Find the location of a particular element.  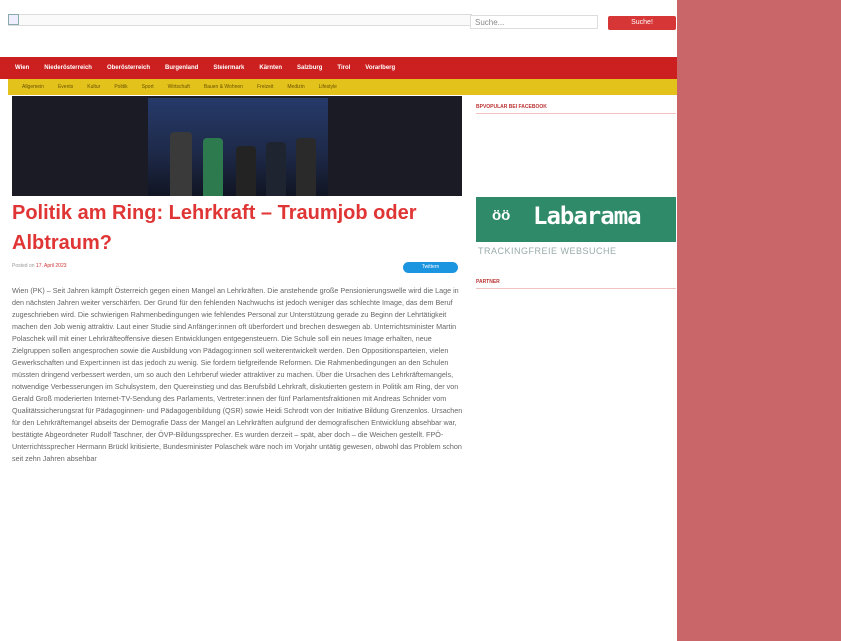

category-item-lifestyle: Lifestyle is located at coordinates (328, 87).